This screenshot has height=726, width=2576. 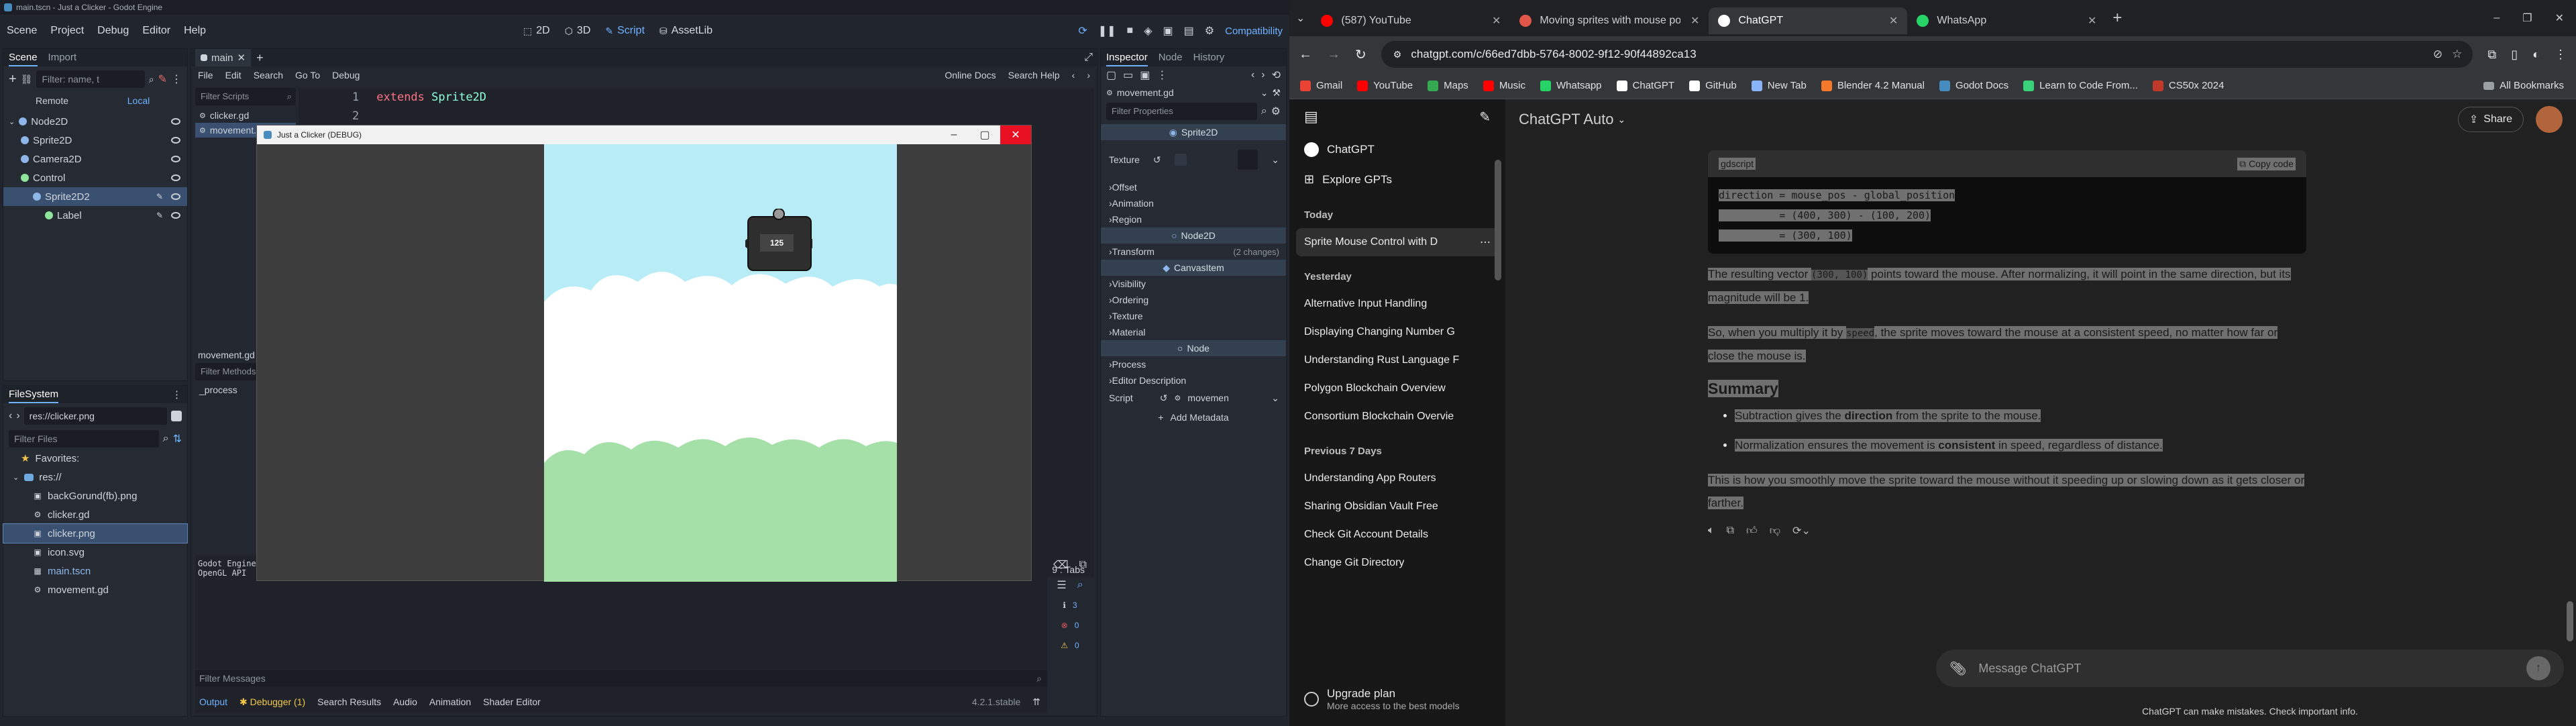 I want to click on history-item: Alternative Input Handling, so click(x=1397, y=304).